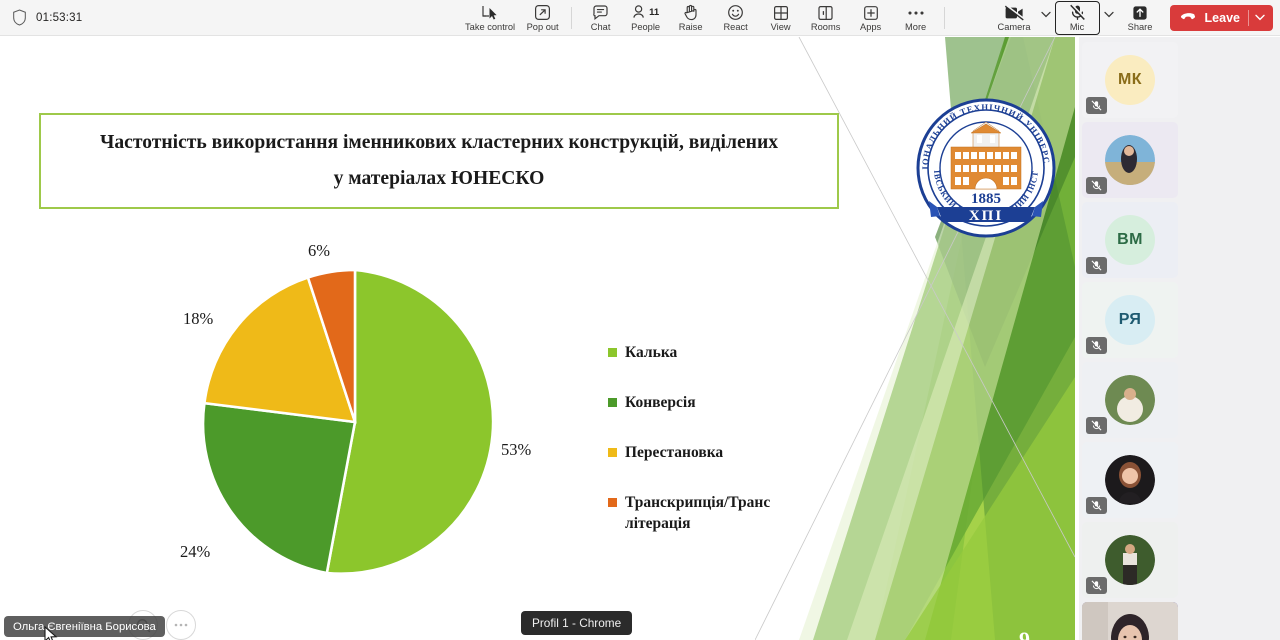  I want to click on recording-timer: 01:53:31, so click(59, 17).